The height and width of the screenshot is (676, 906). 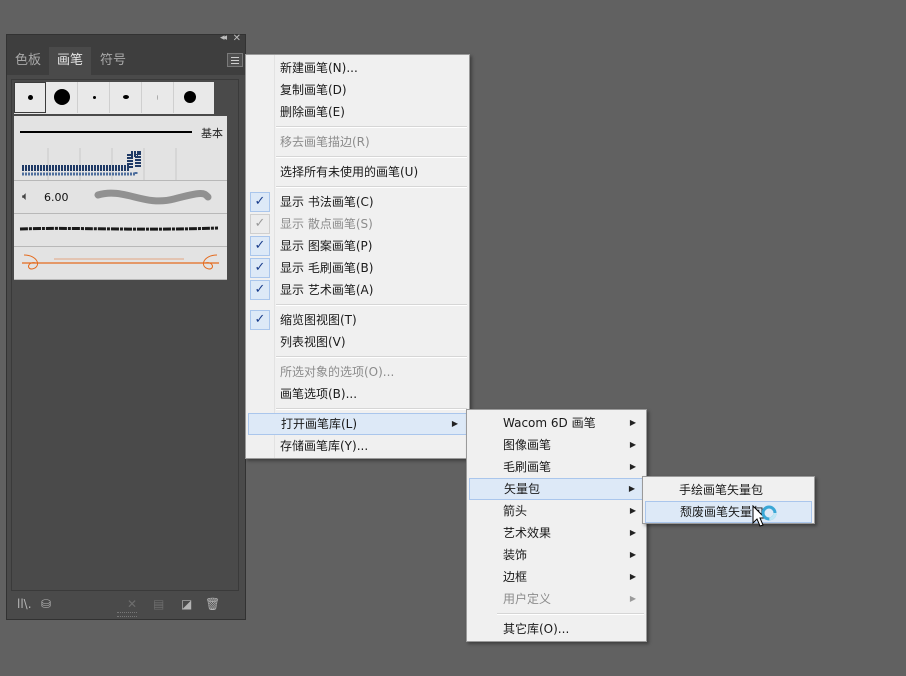 I want to click on library-decorative: 装饰 ▶, so click(x=556, y=555).